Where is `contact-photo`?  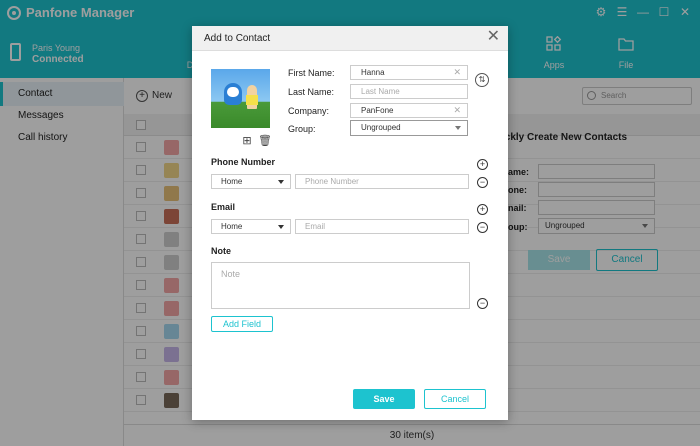 contact-photo is located at coordinates (240, 98).